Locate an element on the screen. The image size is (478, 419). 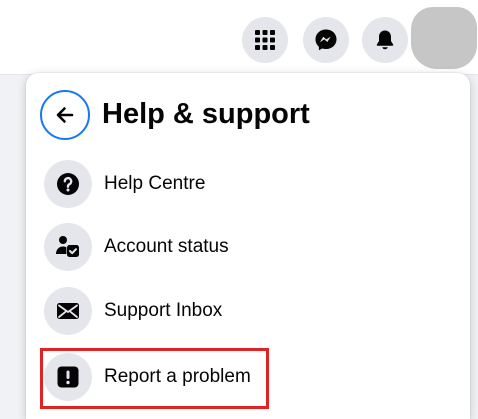
account-status-icon-container is located at coordinates (68, 247).